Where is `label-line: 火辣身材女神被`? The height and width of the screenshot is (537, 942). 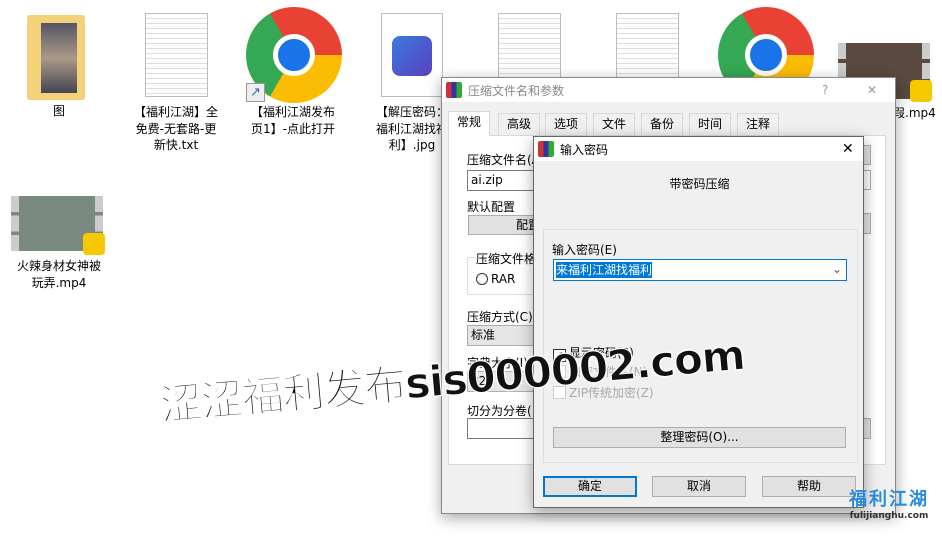 label-line: 火辣身材女神被 is located at coordinates (58, 266).